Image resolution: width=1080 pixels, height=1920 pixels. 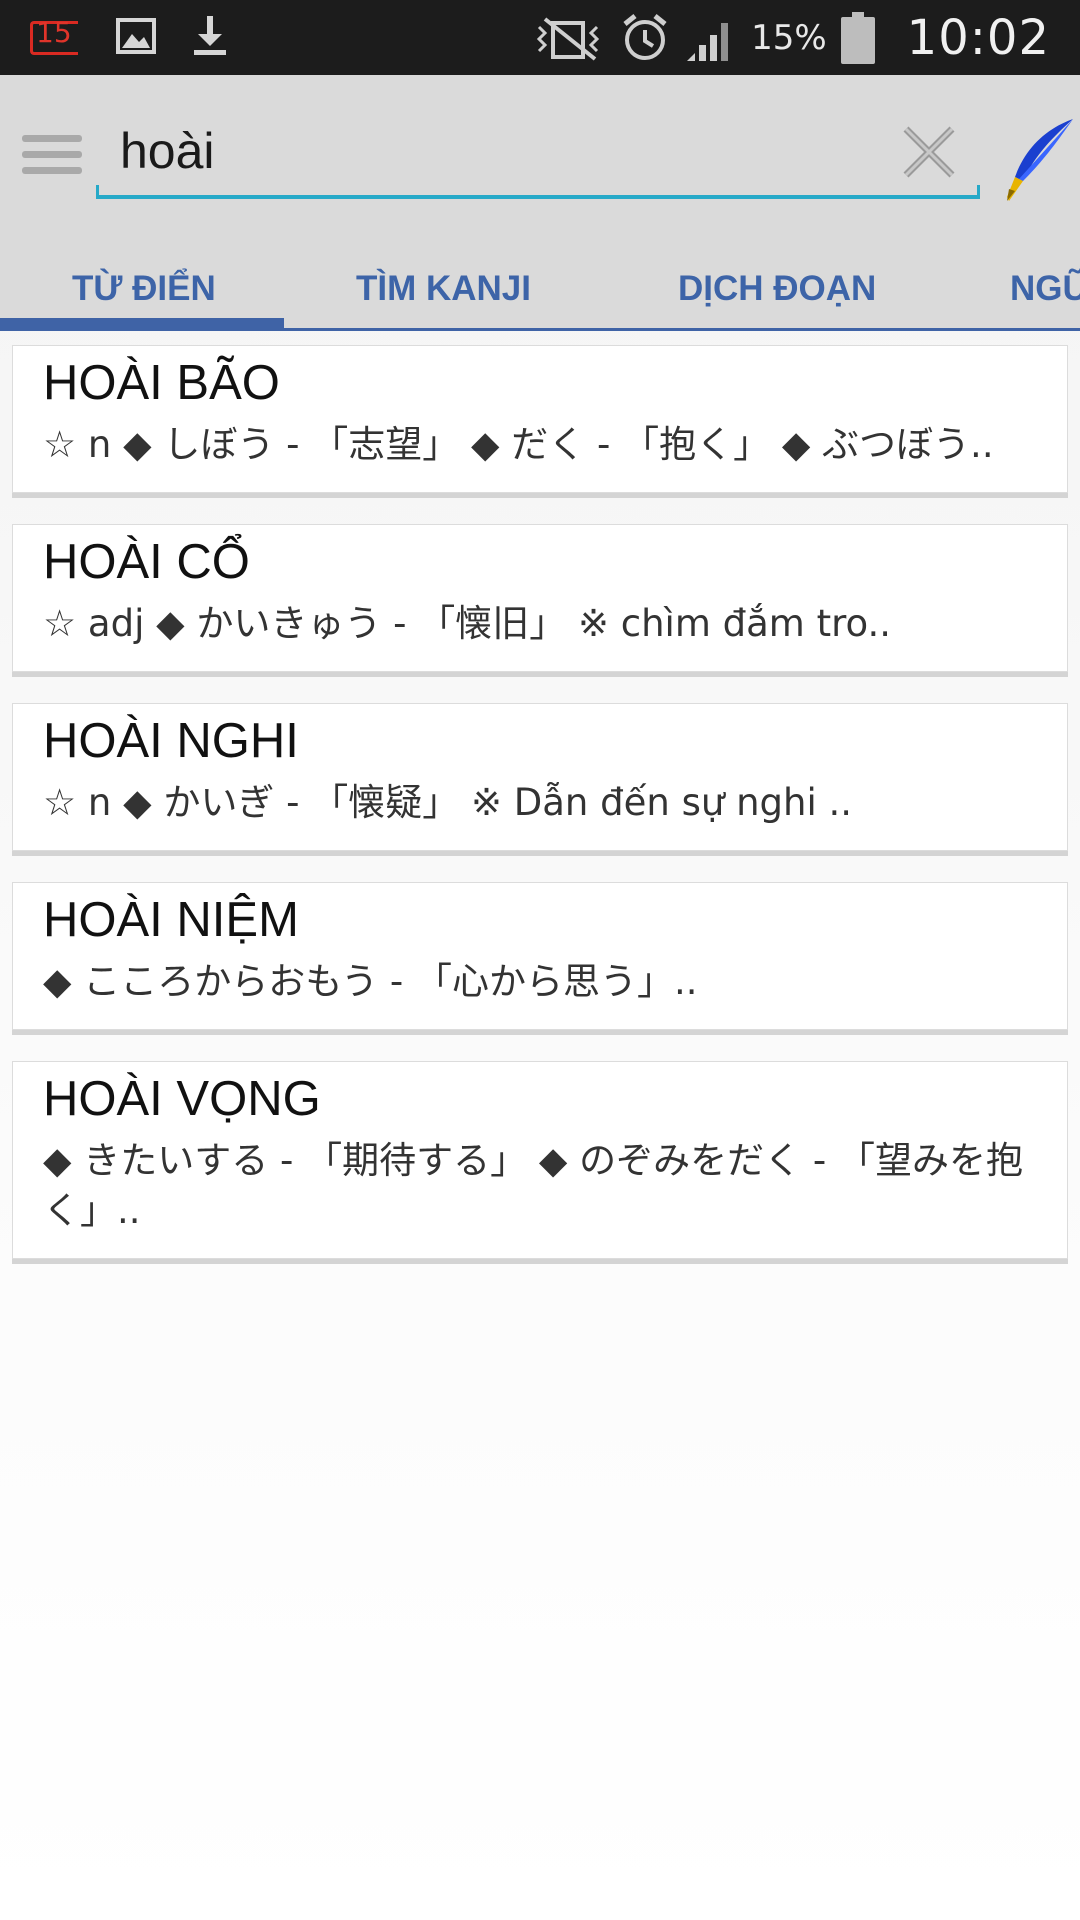 What do you see at coordinates (929, 152) in the screenshot?
I see `close-icon` at bounding box center [929, 152].